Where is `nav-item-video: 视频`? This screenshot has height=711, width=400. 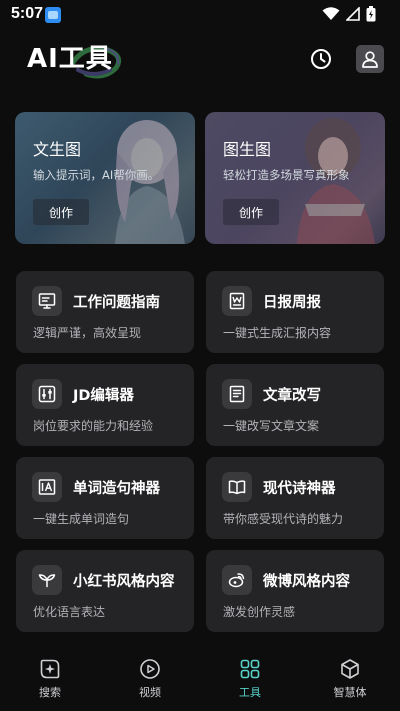 nav-item-video: 视频 is located at coordinates (150, 679).